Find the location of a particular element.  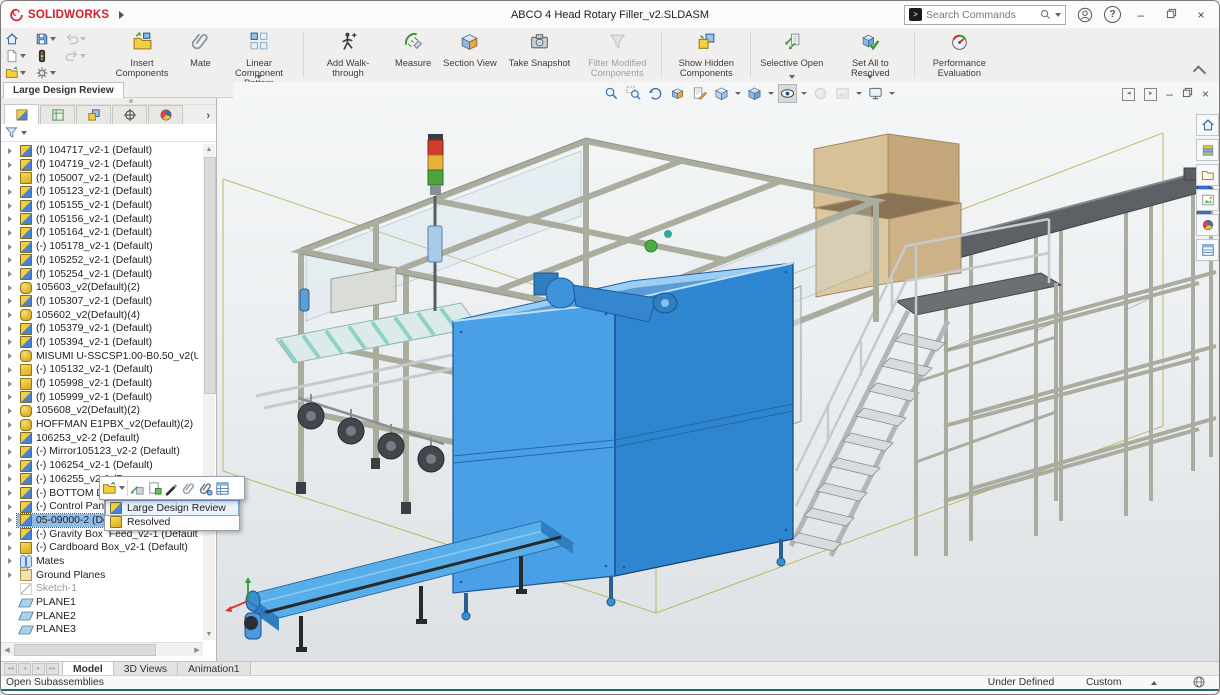

display-style-caret is located at coordinates (771, 93).